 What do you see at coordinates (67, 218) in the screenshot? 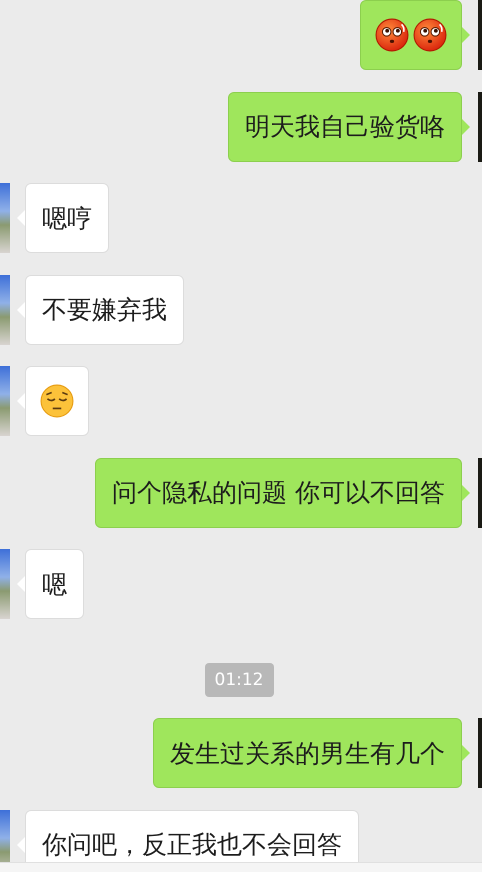
I see `message-bubble: 嗯哼` at bounding box center [67, 218].